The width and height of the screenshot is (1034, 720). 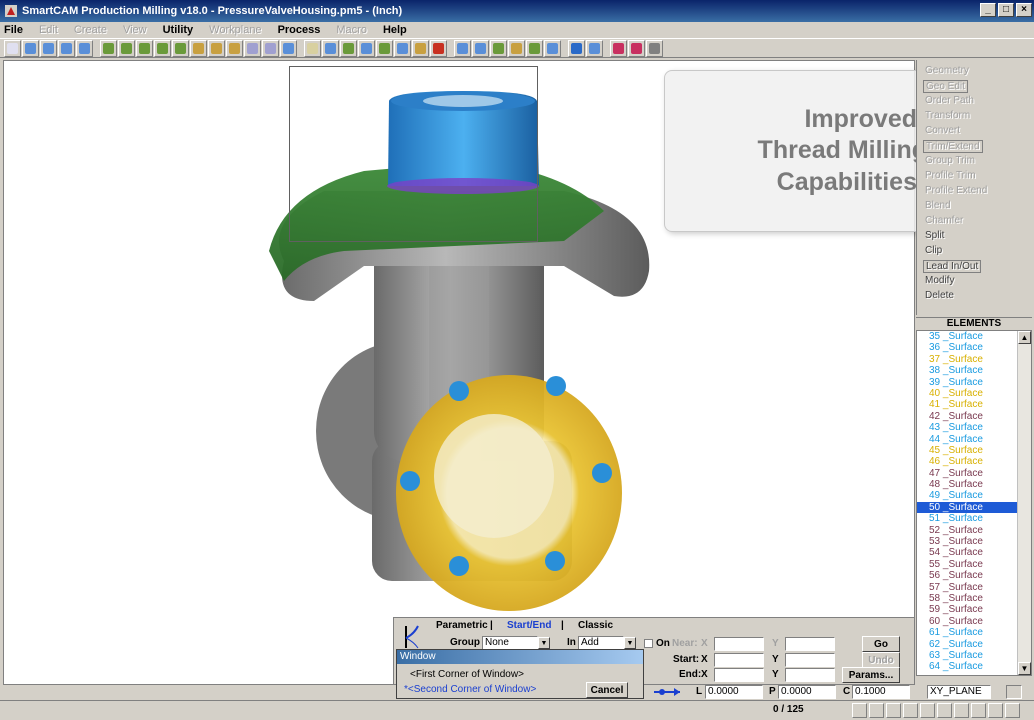 I want to click on close-button: ×, so click(x=1024, y=10).